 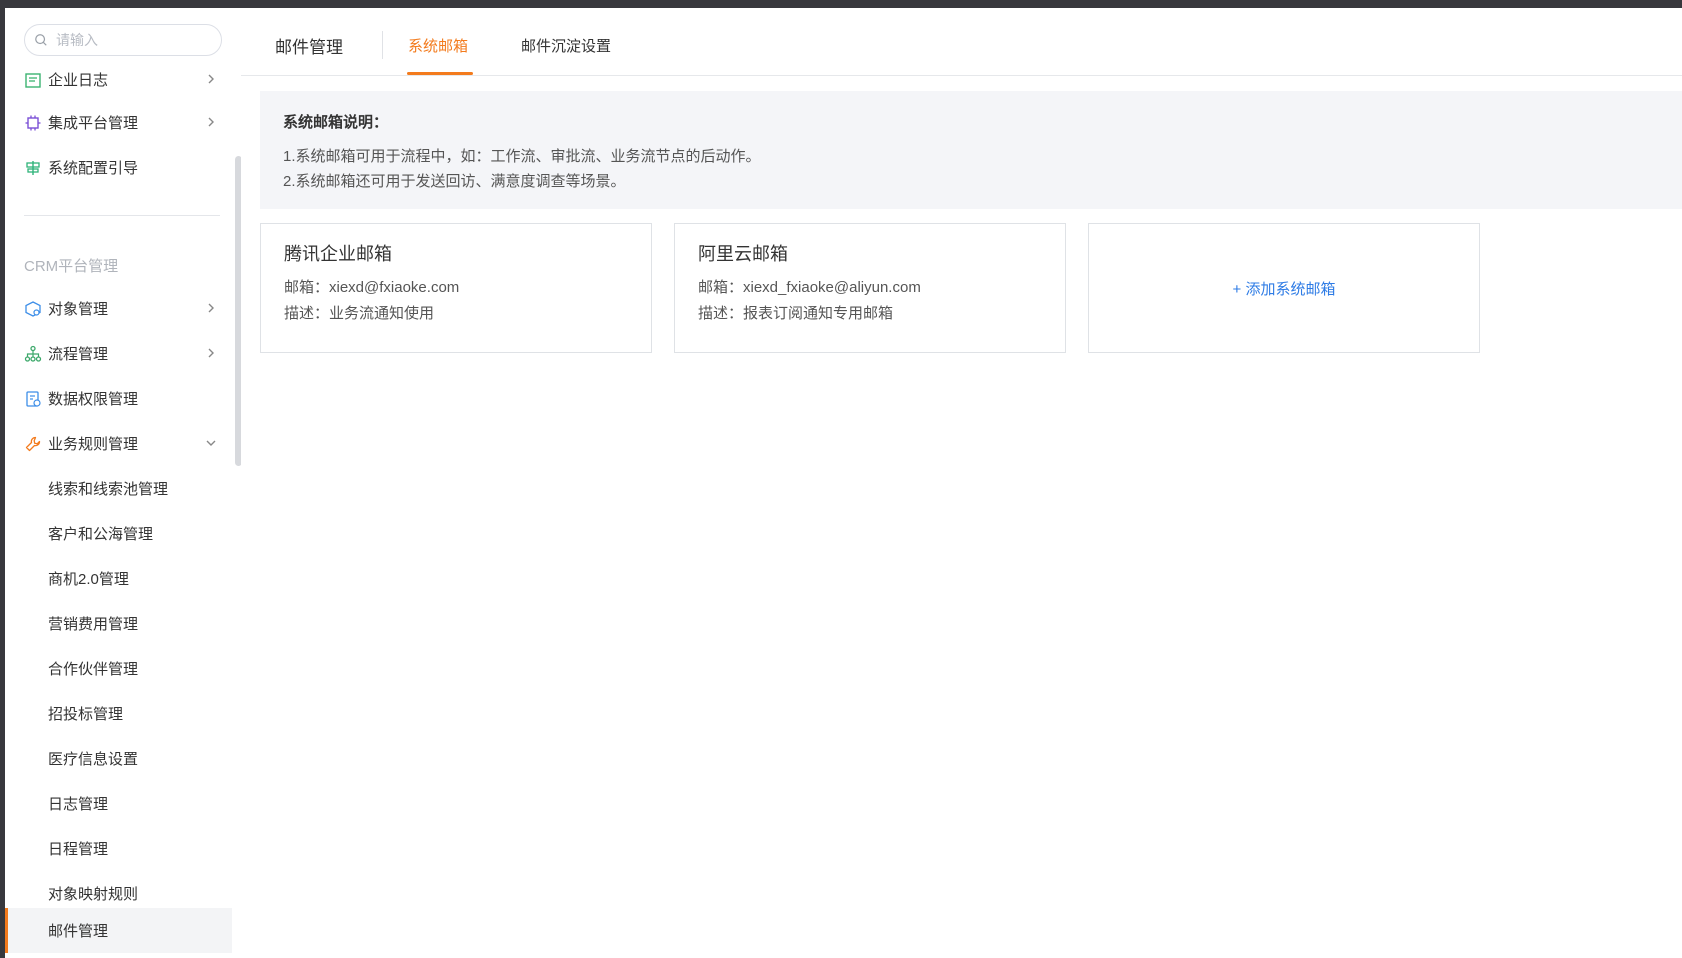 What do you see at coordinates (101, 534) in the screenshot?
I see `sidebar-item-label: 客户和公海管理` at bounding box center [101, 534].